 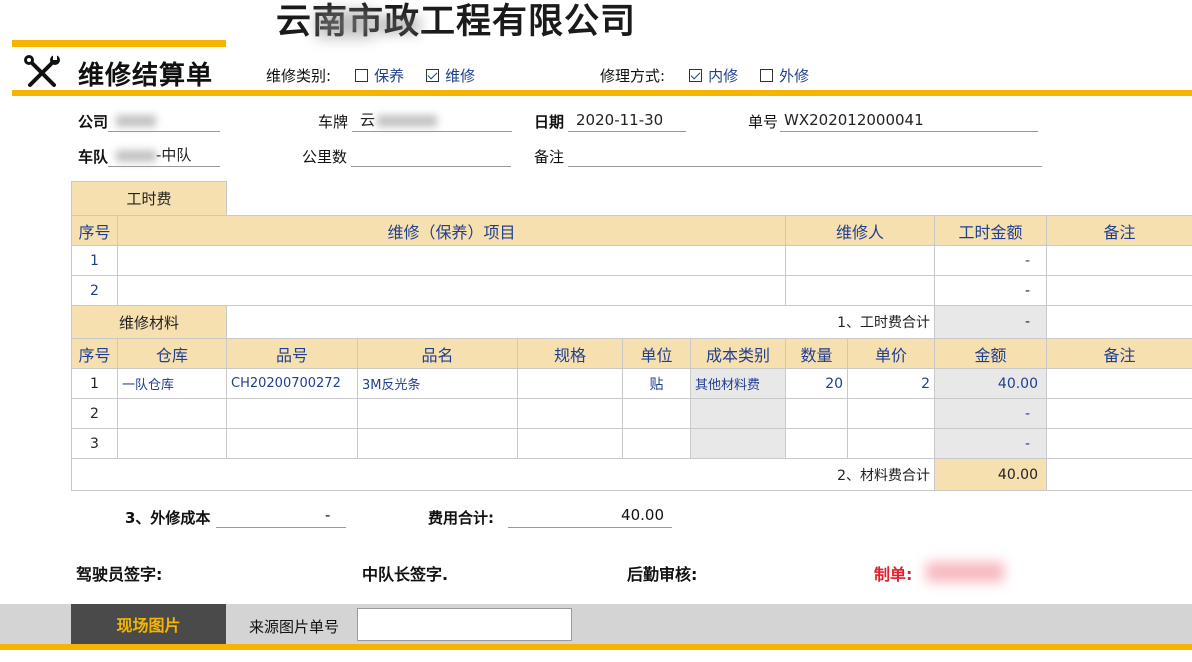 I want to click on external-cost-value: -, so click(x=281, y=516).